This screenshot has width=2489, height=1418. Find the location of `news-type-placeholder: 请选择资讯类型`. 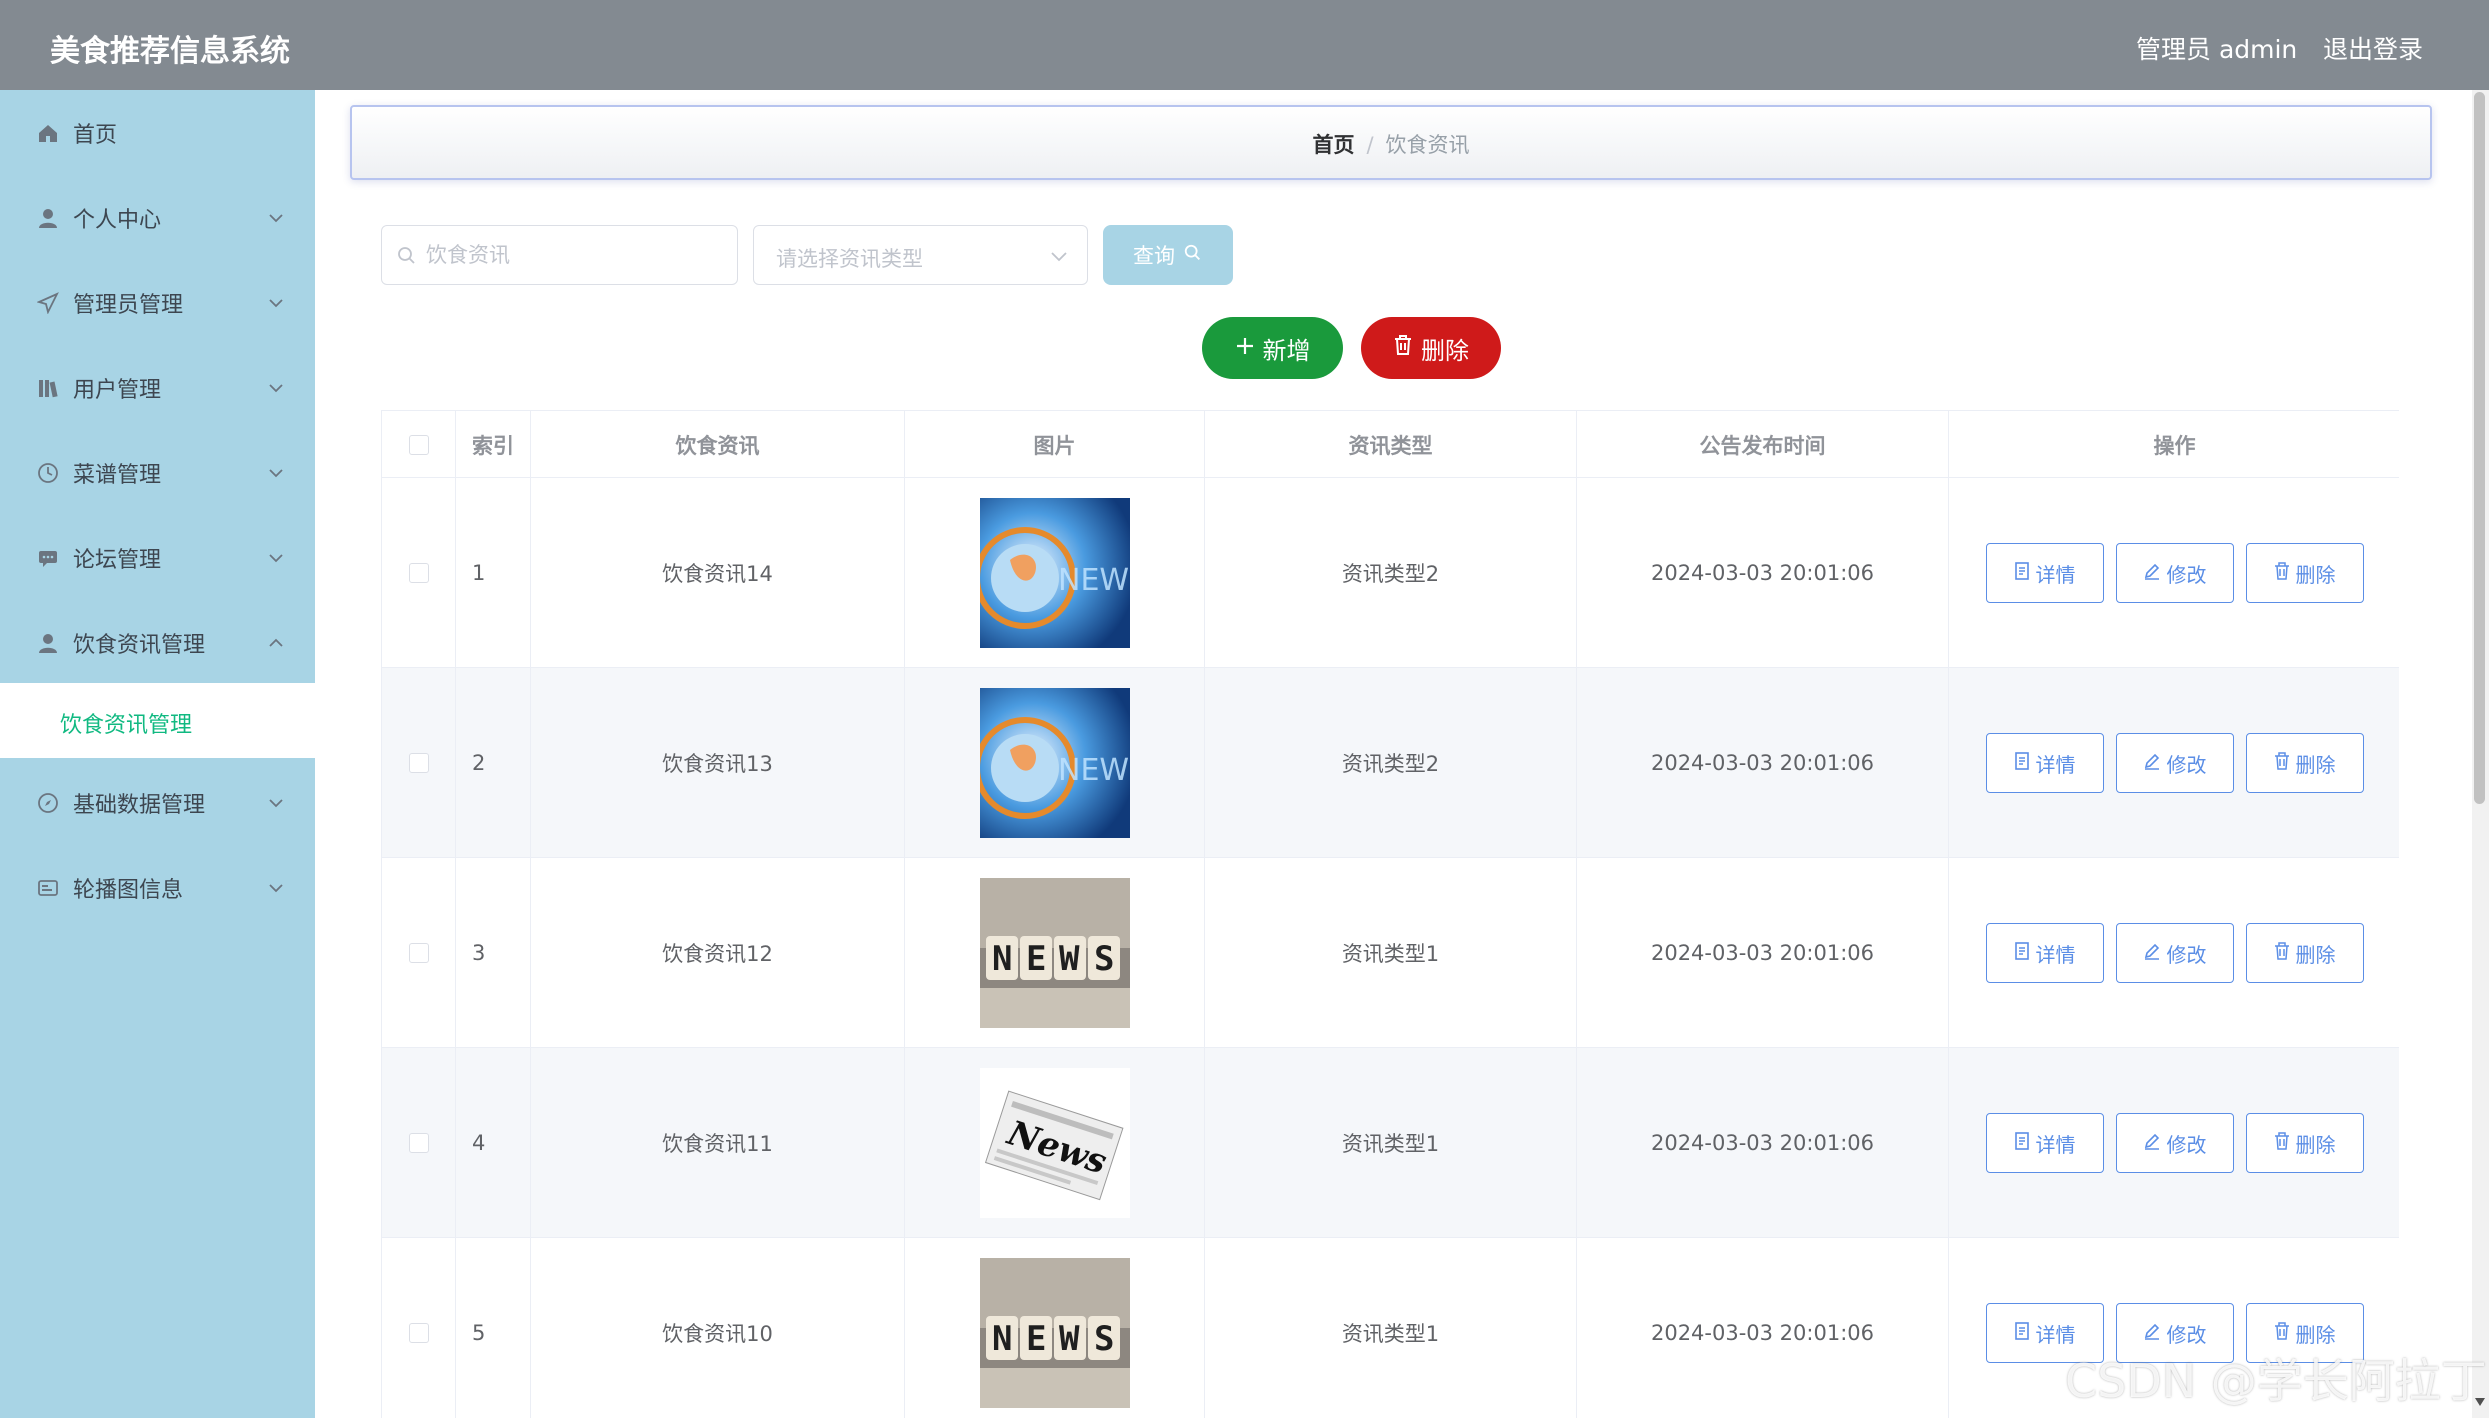

news-type-placeholder: 请选择资讯类型 is located at coordinates (849, 259).